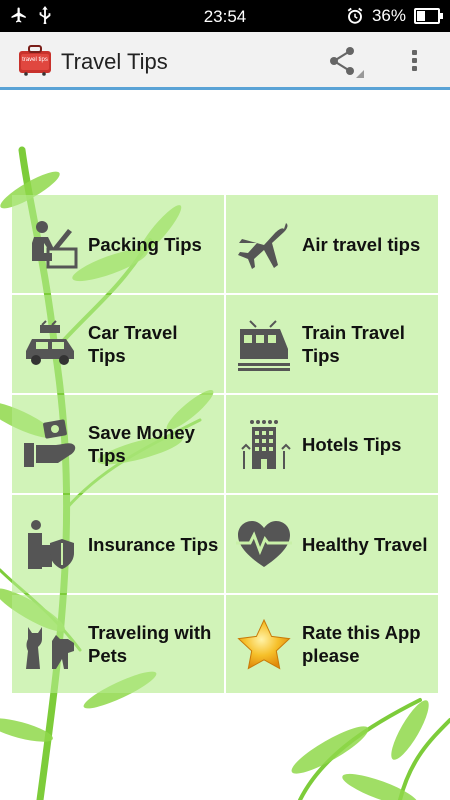 This screenshot has height=800, width=450. Describe the element at coordinates (51, 544) in the screenshot. I see `insurance-shield-icon` at that location.